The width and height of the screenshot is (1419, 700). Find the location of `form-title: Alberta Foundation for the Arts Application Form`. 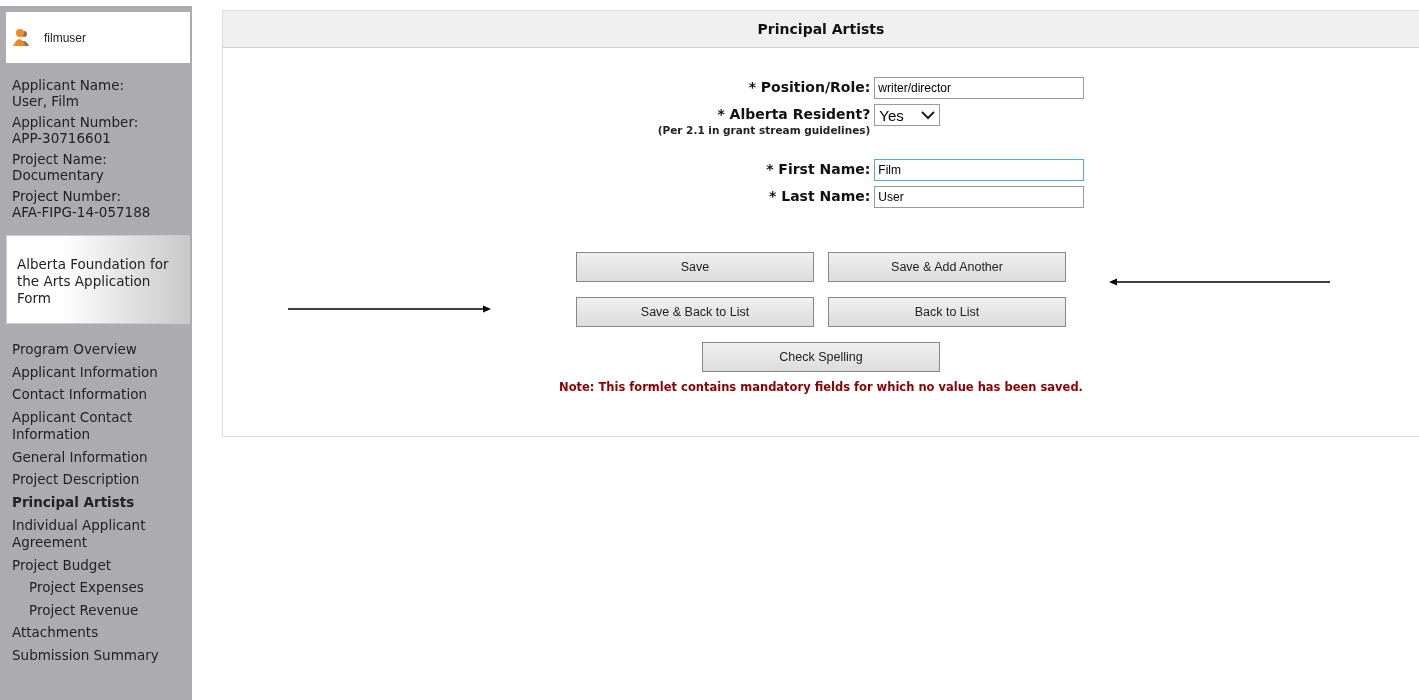

form-title: Alberta Foundation for the Arts Application Form is located at coordinates (98, 279).